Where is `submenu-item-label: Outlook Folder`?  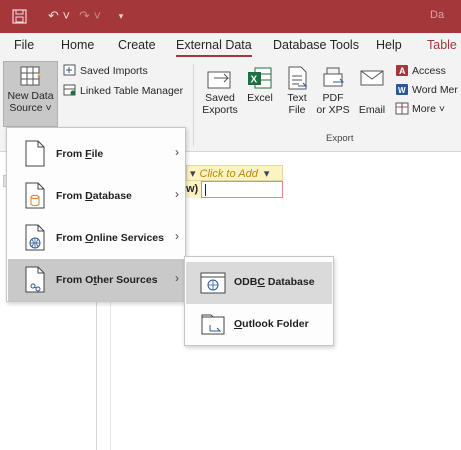 submenu-item-label: Outlook Folder is located at coordinates (271, 324).